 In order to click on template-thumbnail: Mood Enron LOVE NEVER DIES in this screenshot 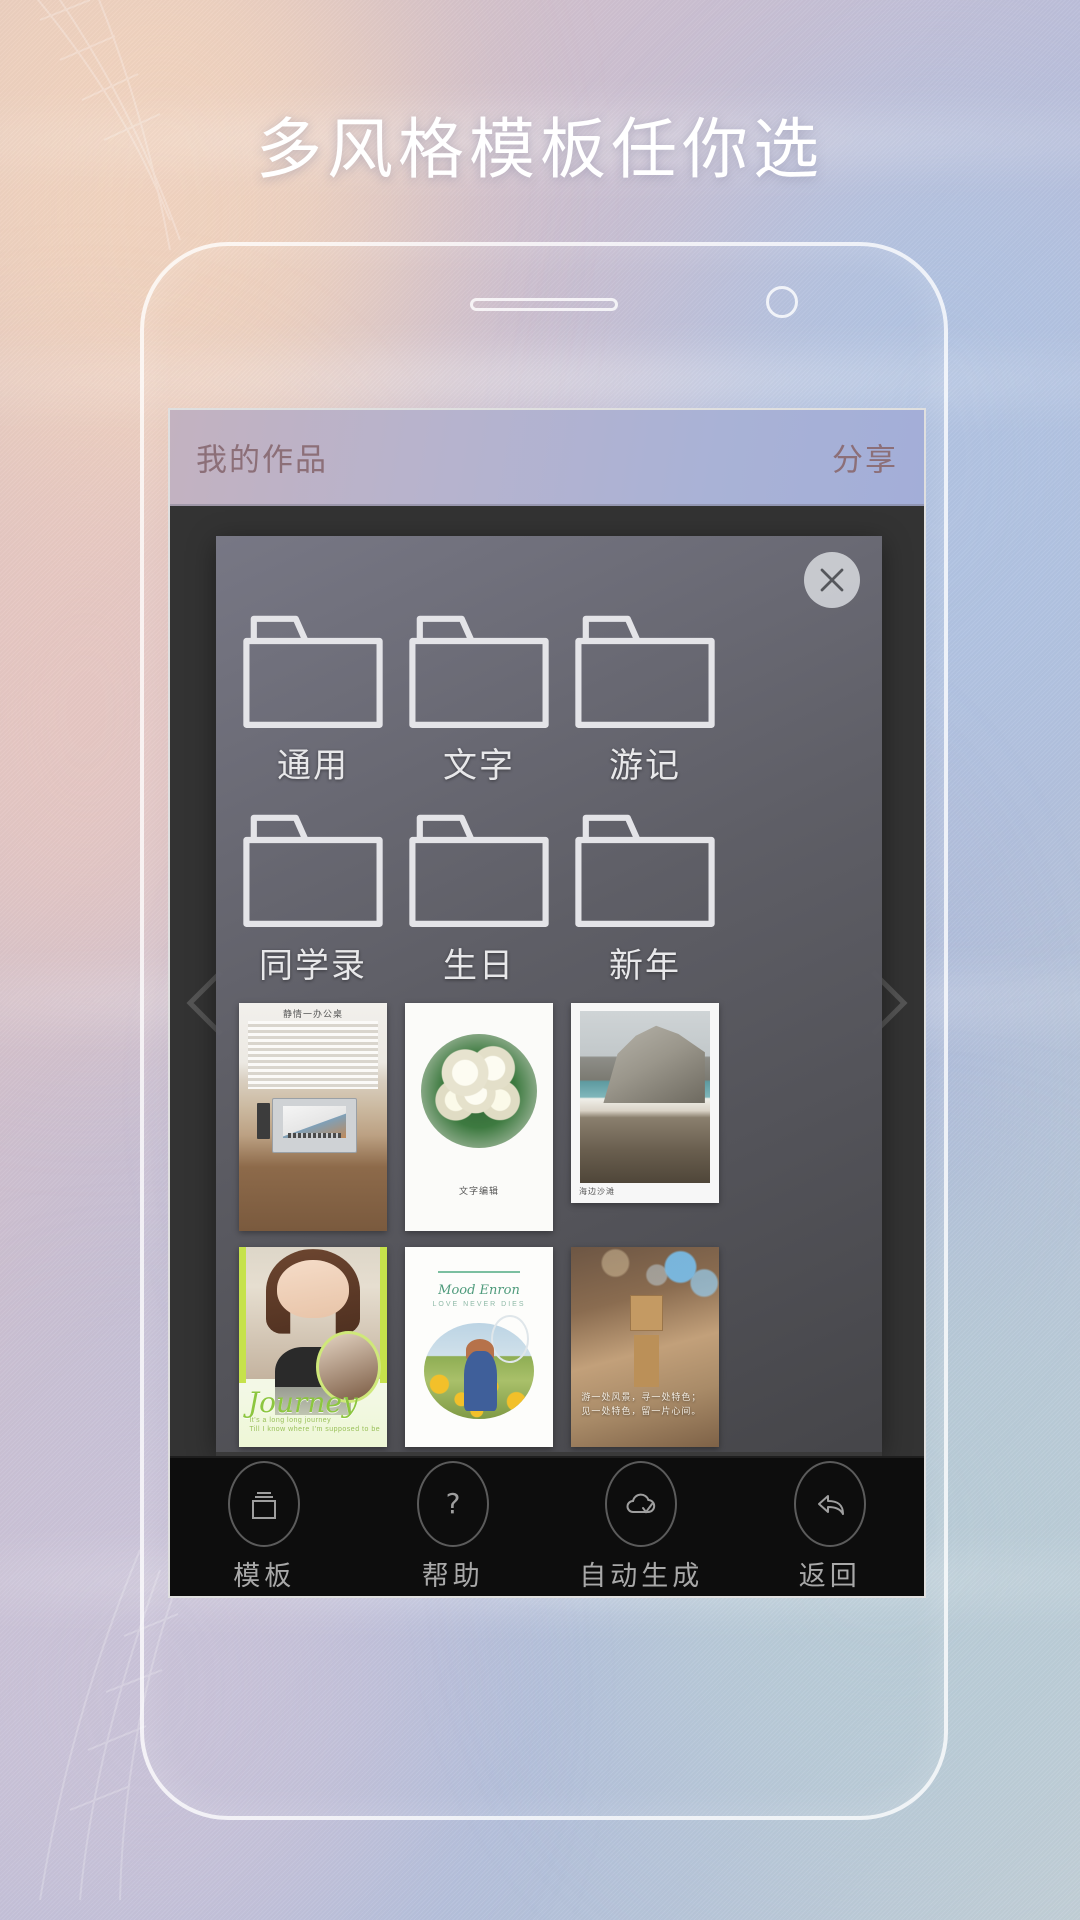, I will do `click(479, 1346)`.